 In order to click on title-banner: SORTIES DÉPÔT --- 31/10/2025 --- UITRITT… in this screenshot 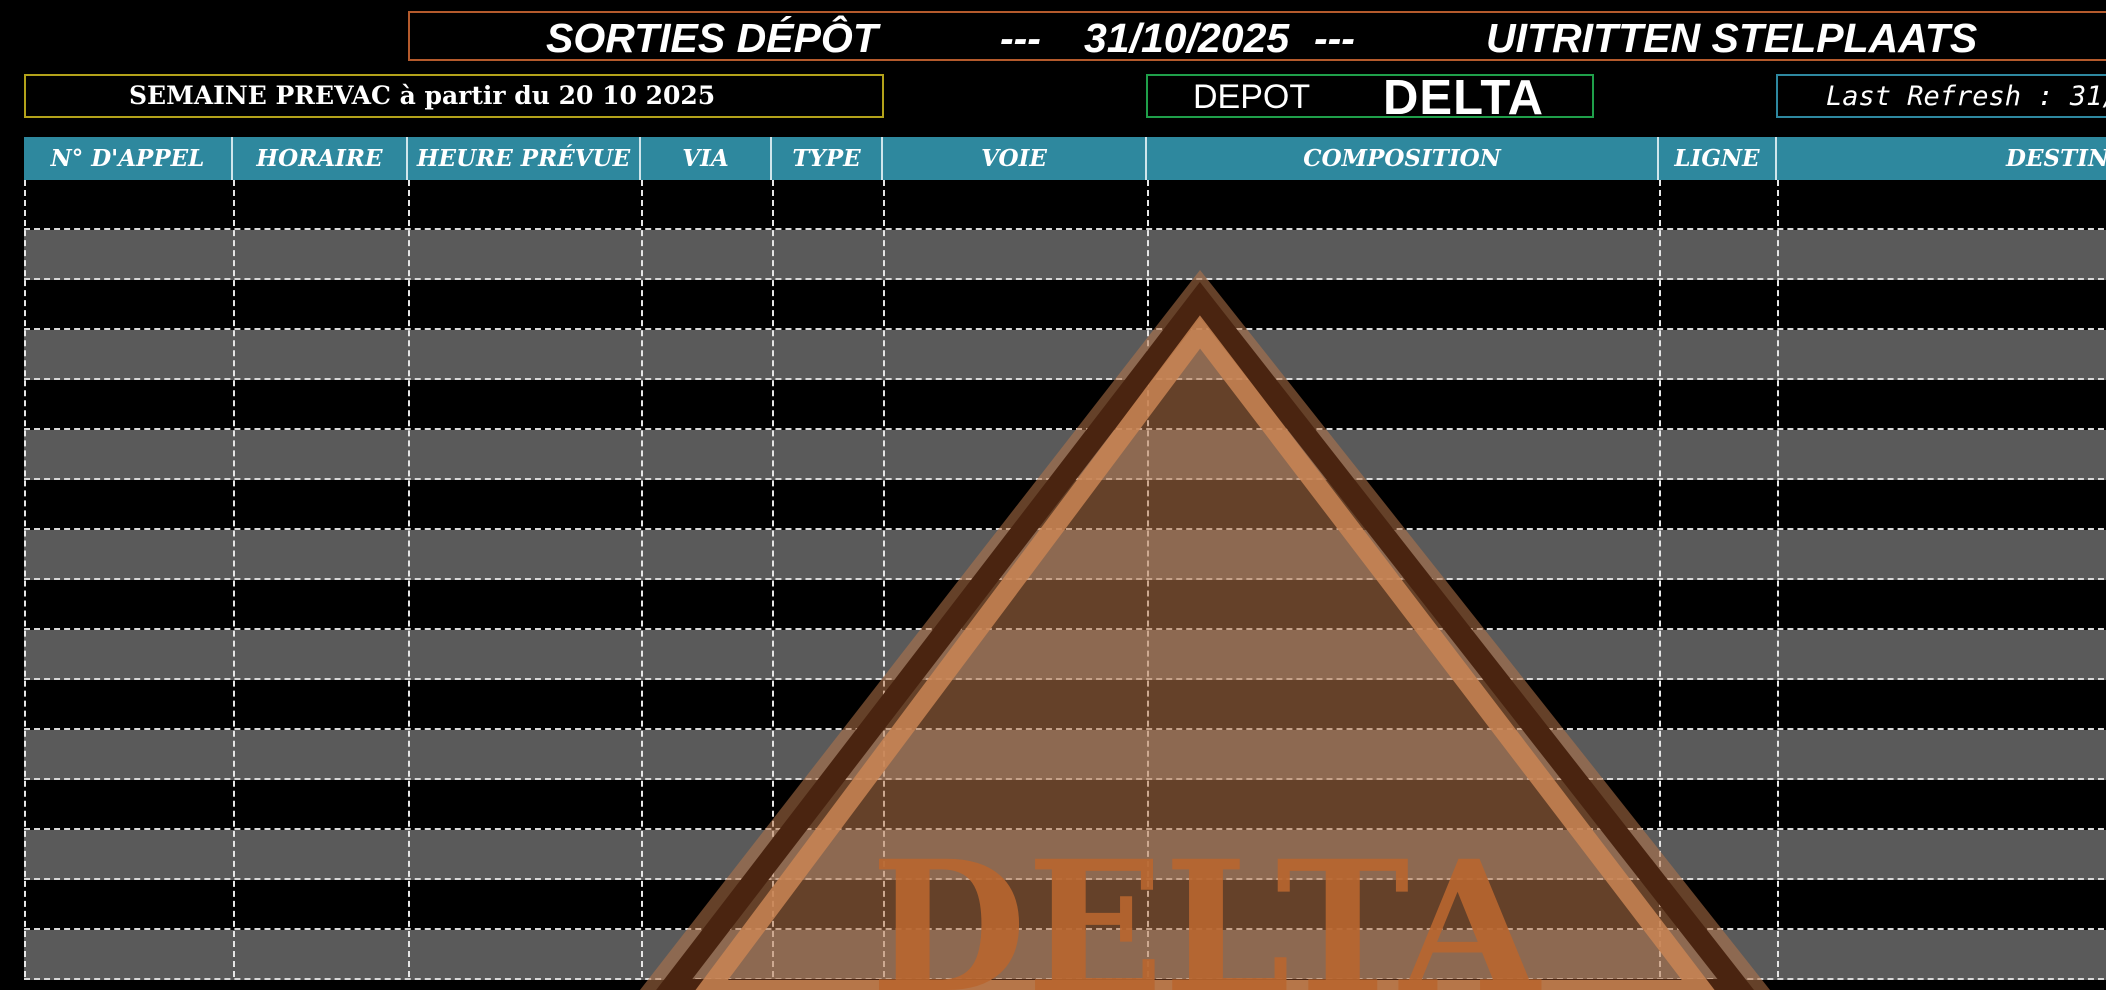, I will do `click(1257, 36)`.